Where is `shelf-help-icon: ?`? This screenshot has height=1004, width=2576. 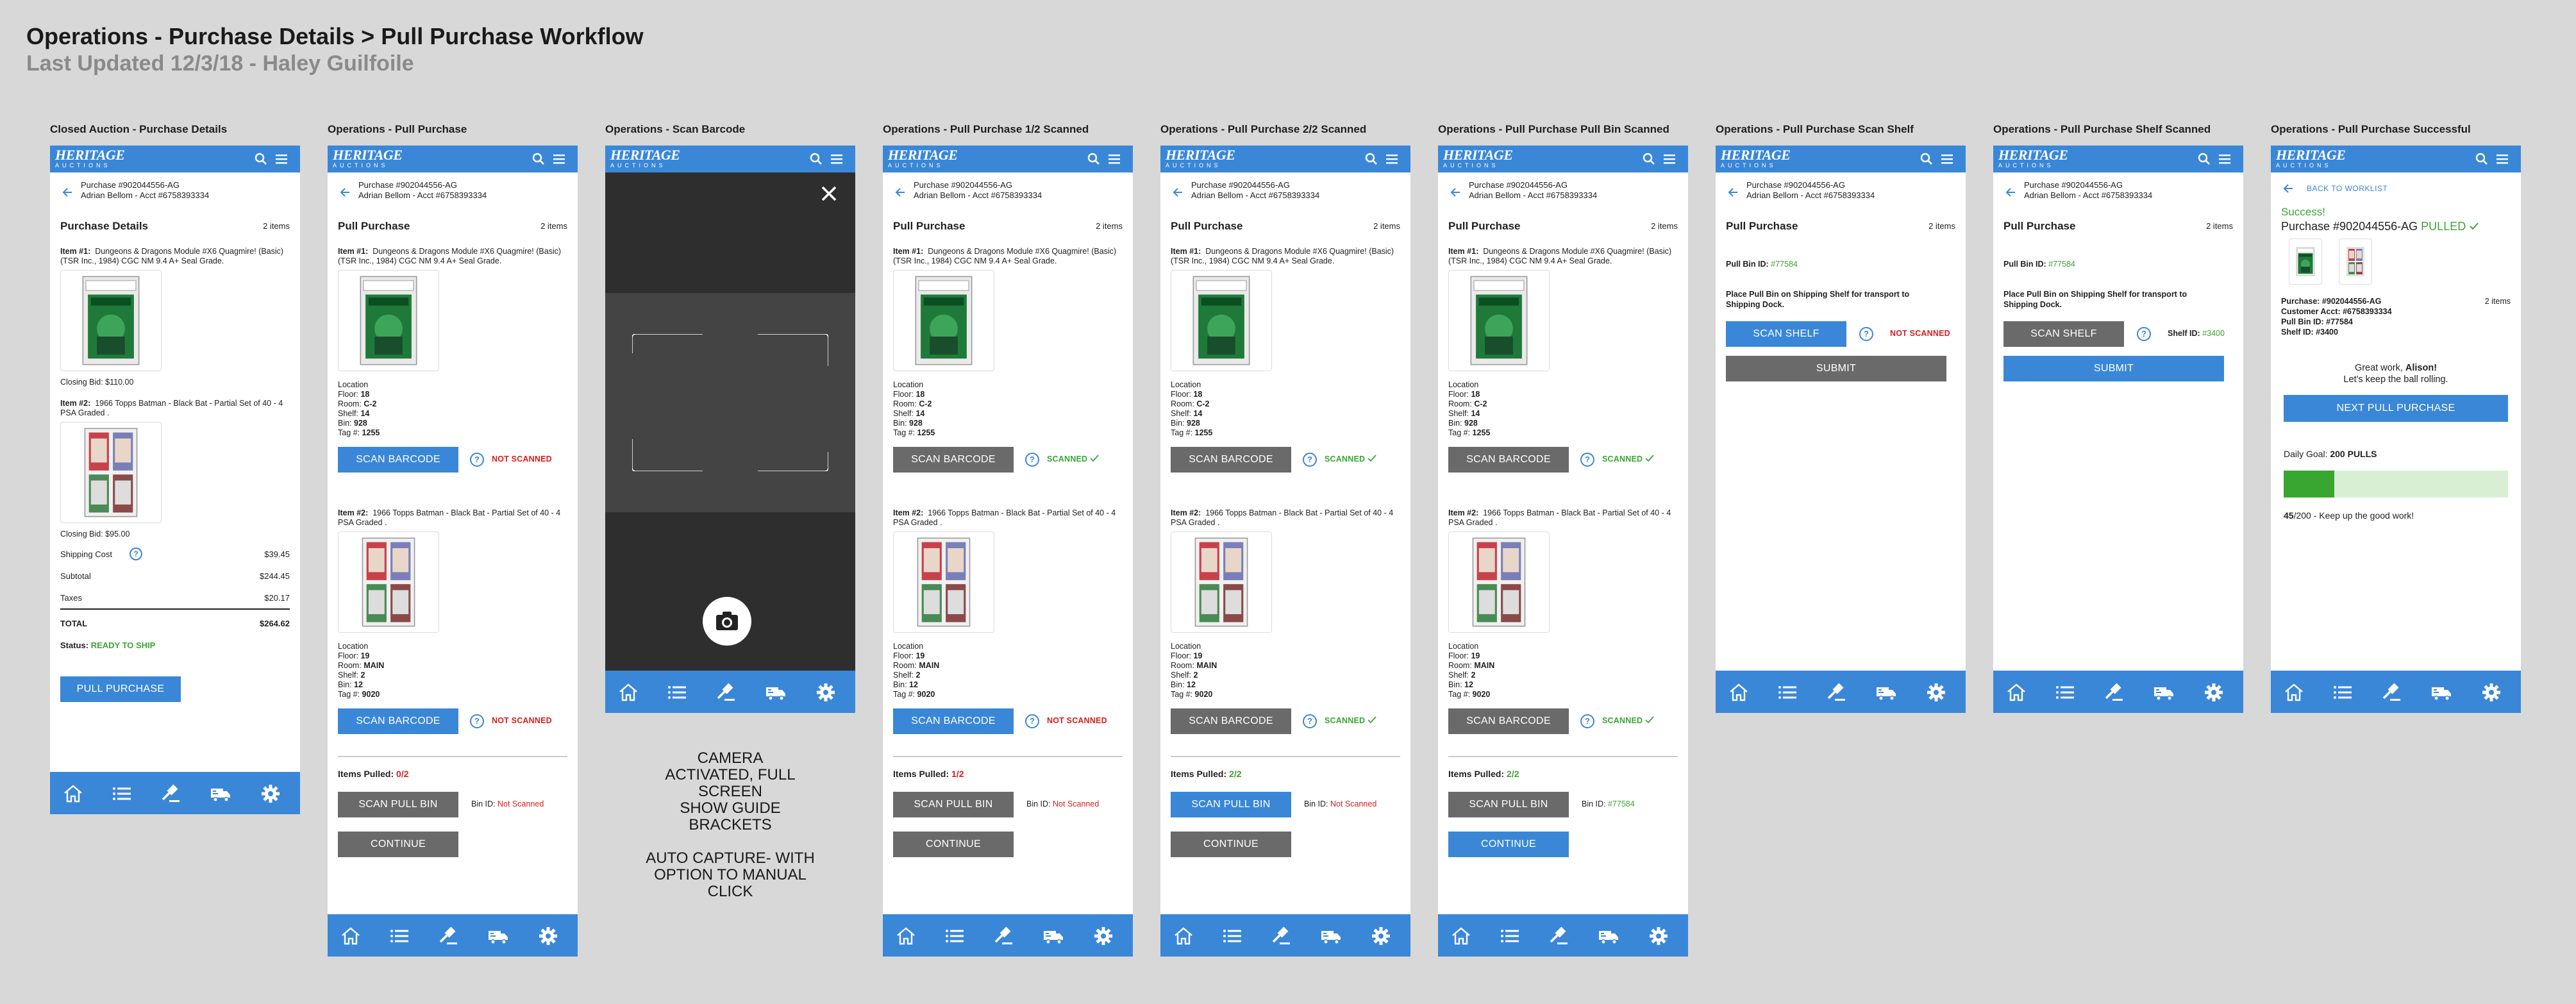 shelf-help-icon: ? is located at coordinates (1866, 334).